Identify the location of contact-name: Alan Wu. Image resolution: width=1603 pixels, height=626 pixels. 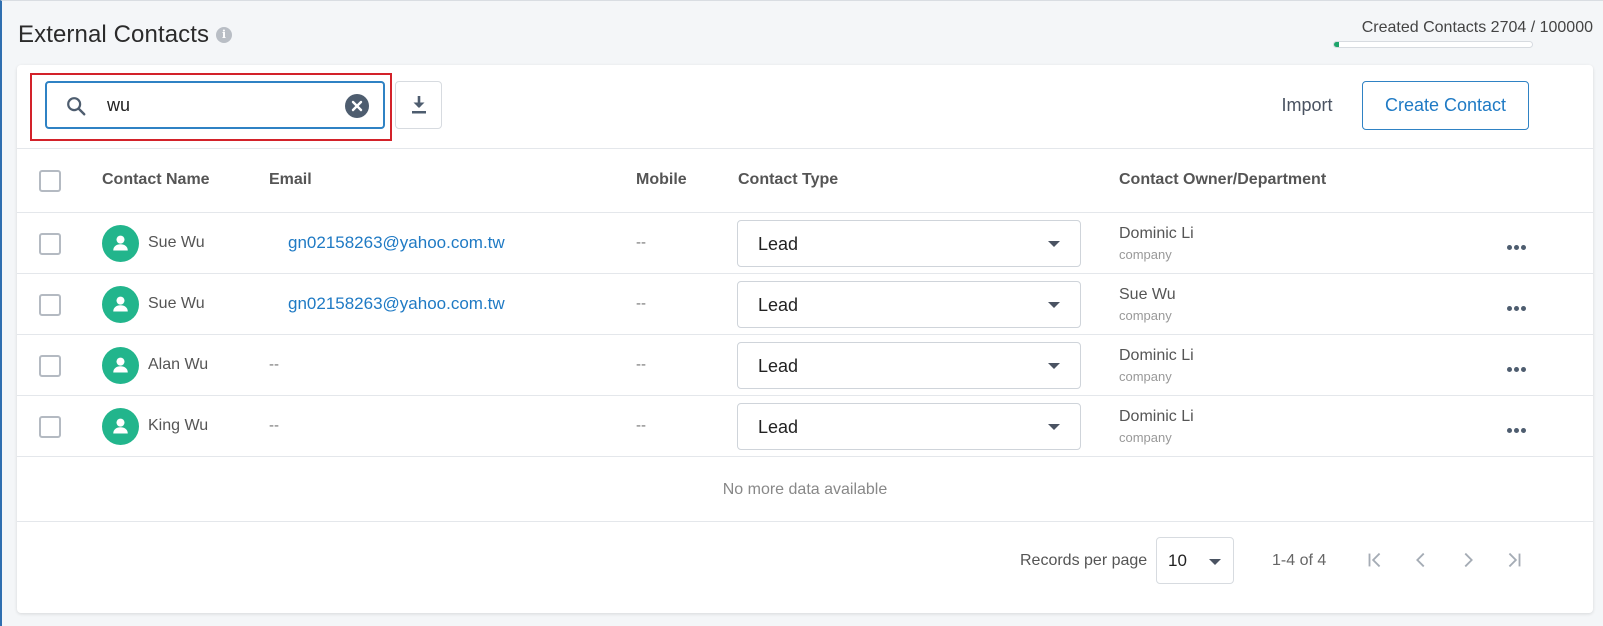
(178, 365).